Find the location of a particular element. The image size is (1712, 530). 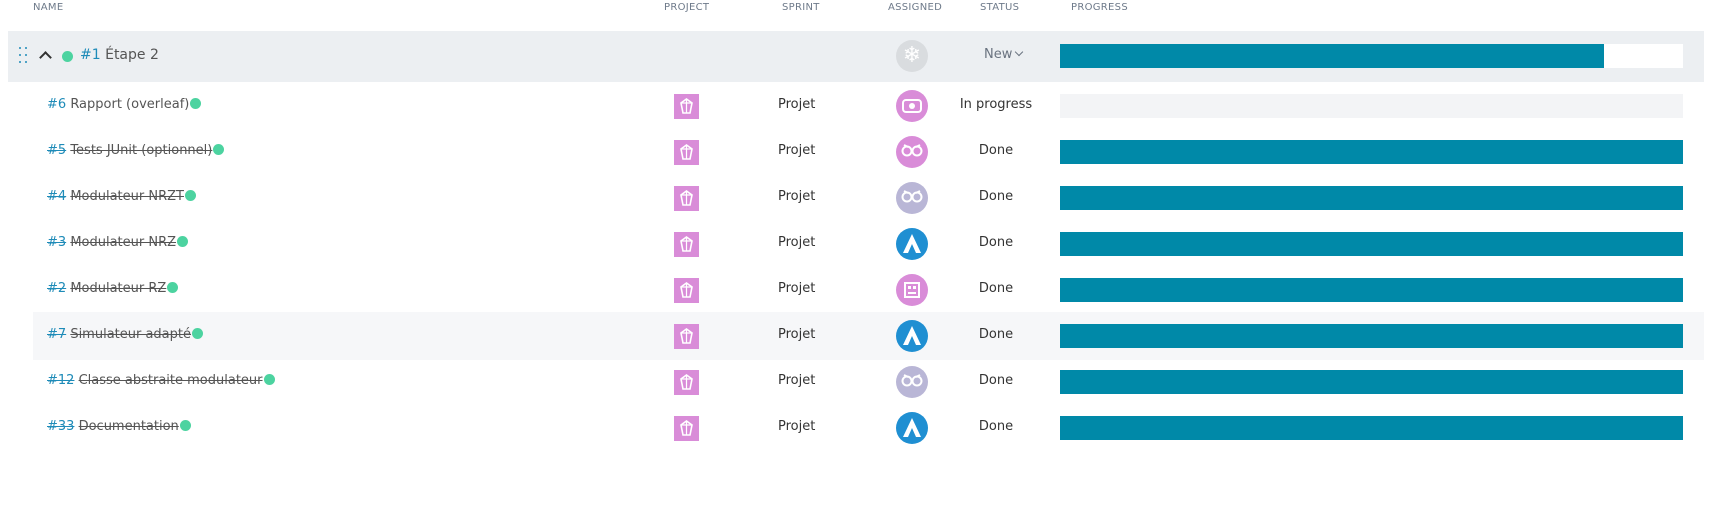

task-title-cell: #2 Modulateur RZ is located at coordinates (113, 288).